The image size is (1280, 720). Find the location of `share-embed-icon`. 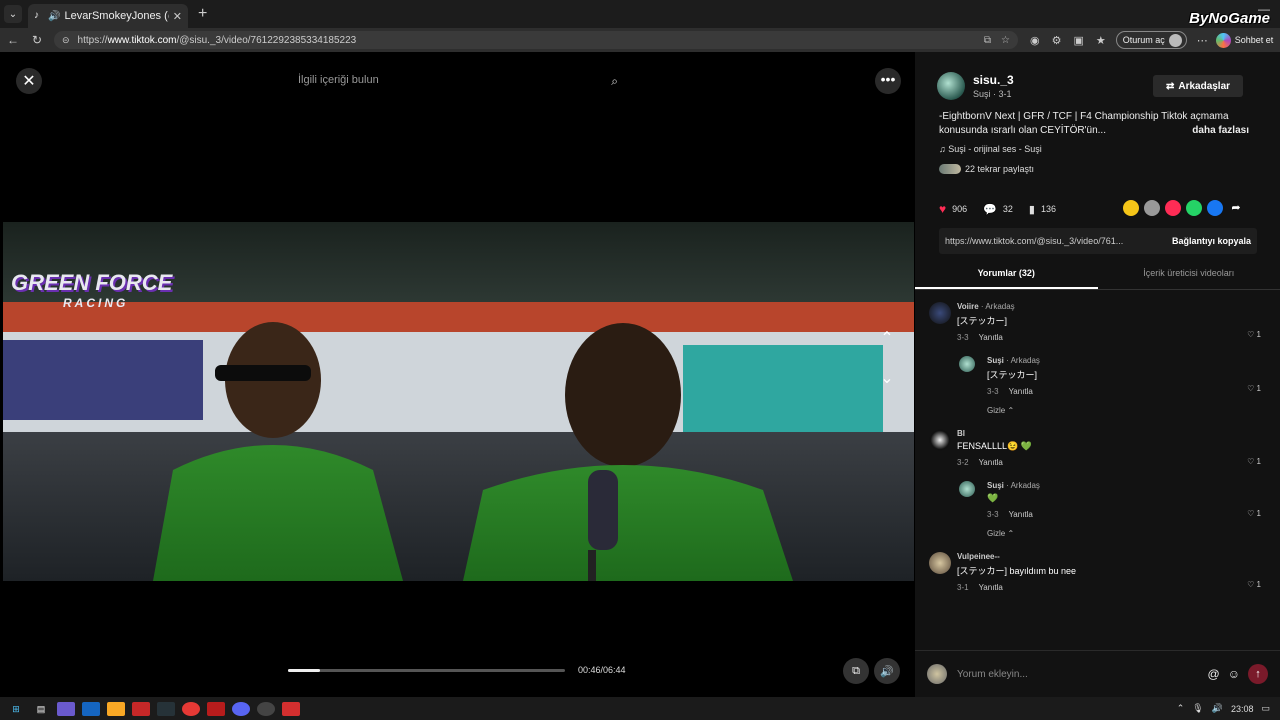

share-embed-icon is located at coordinates (1152, 208).